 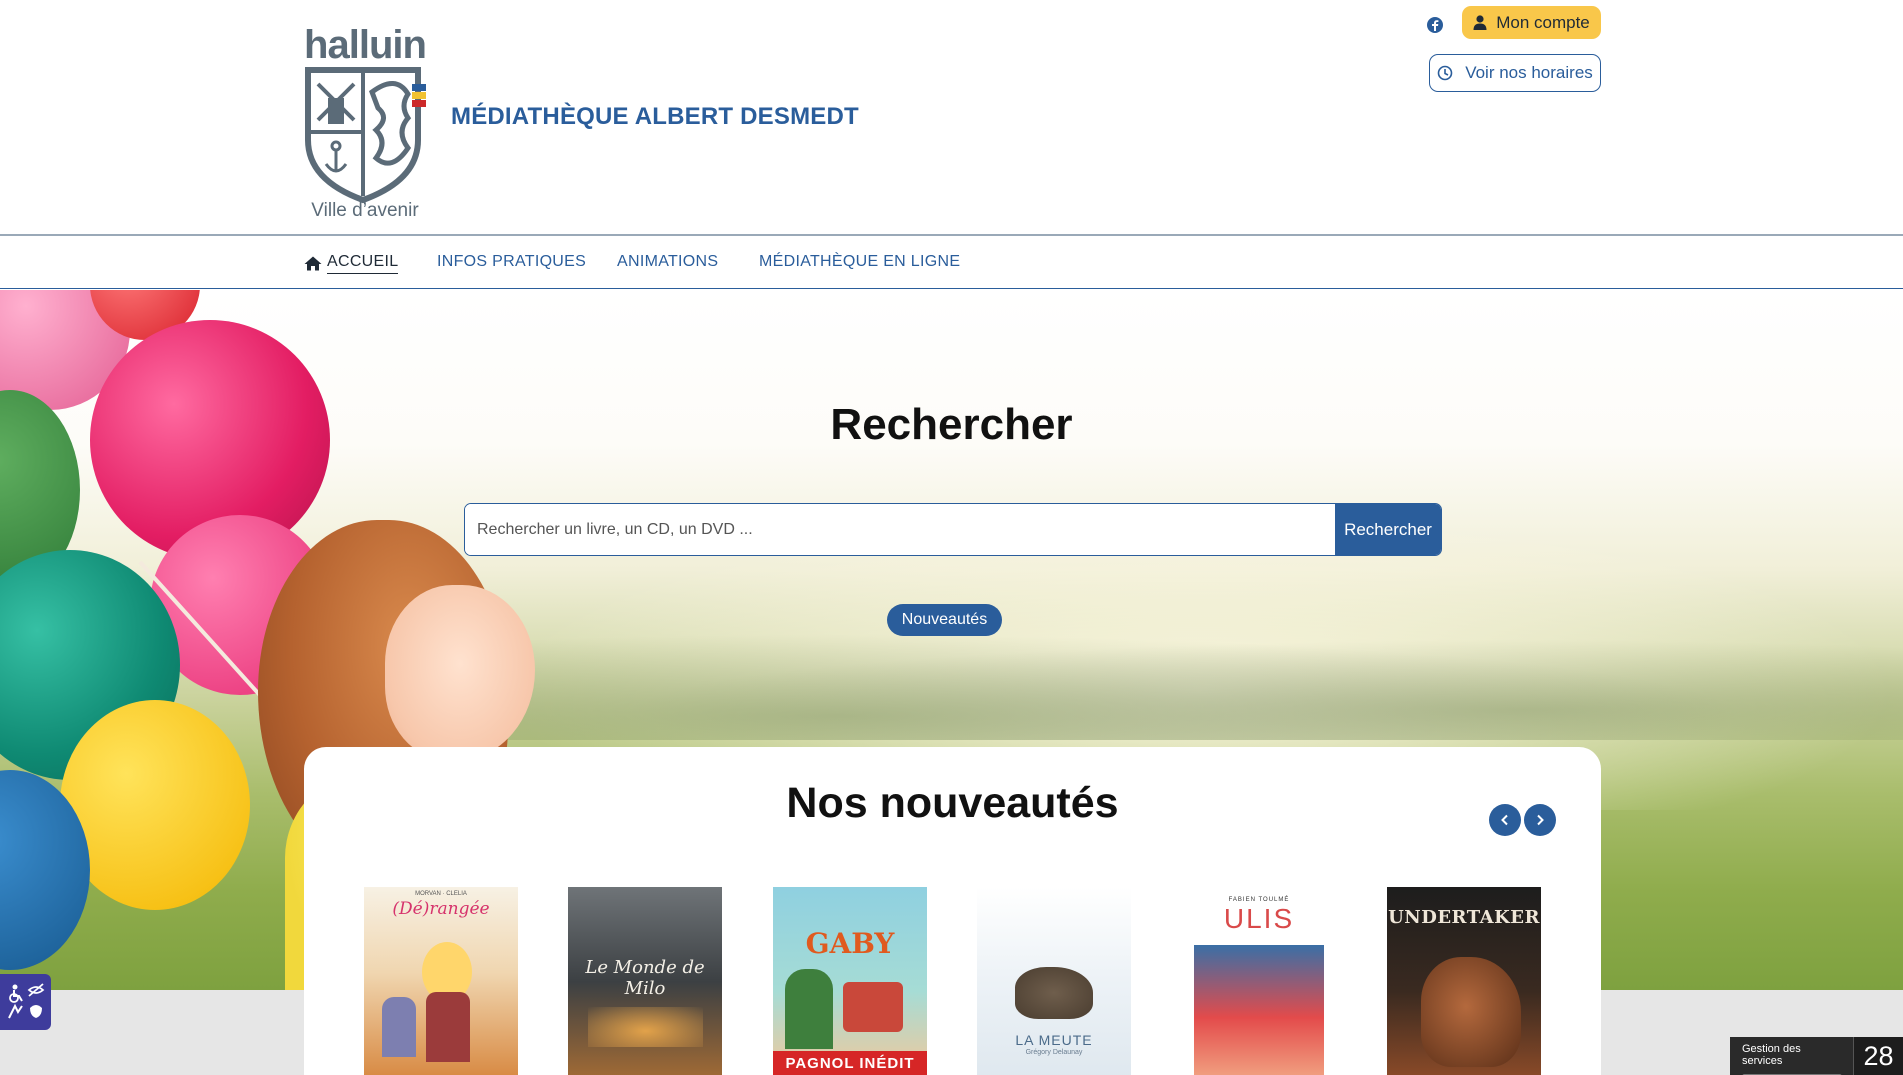 What do you see at coordinates (655, 117) in the screenshot?
I see `site-title: MÉDIATHÈQUE ALBERT DESMEDT` at bounding box center [655, 117].